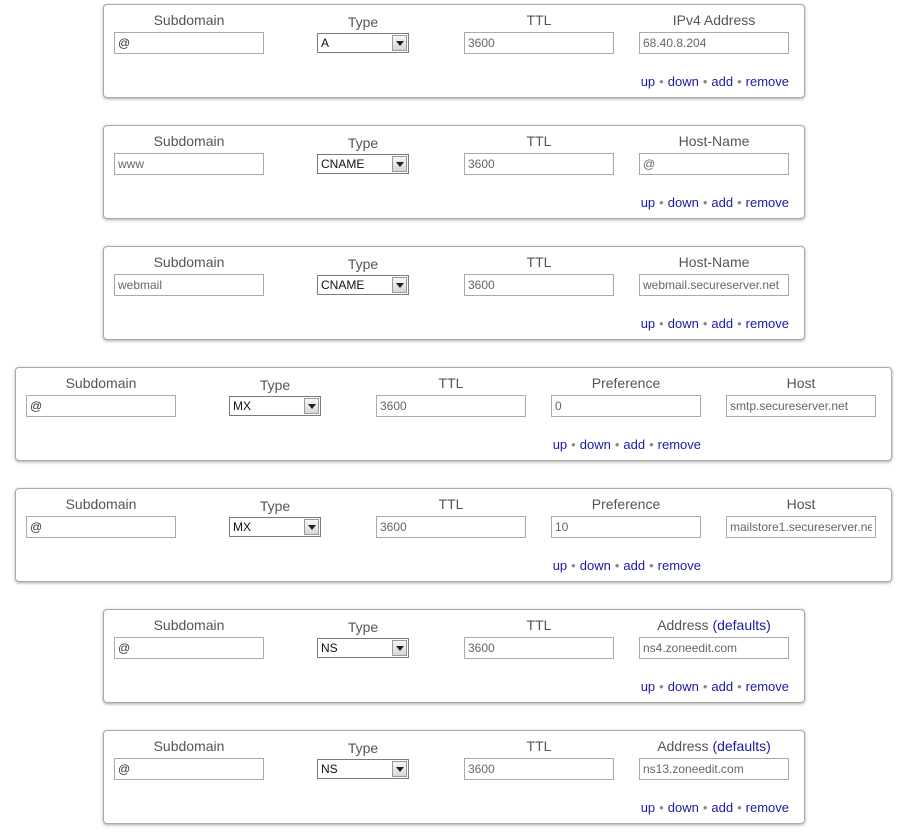 This screenshot has width=908, height=832. What do you see at coordinates (363, 43) in the screenshot?
I see `type-select: A` at bounding box center [363, 43].